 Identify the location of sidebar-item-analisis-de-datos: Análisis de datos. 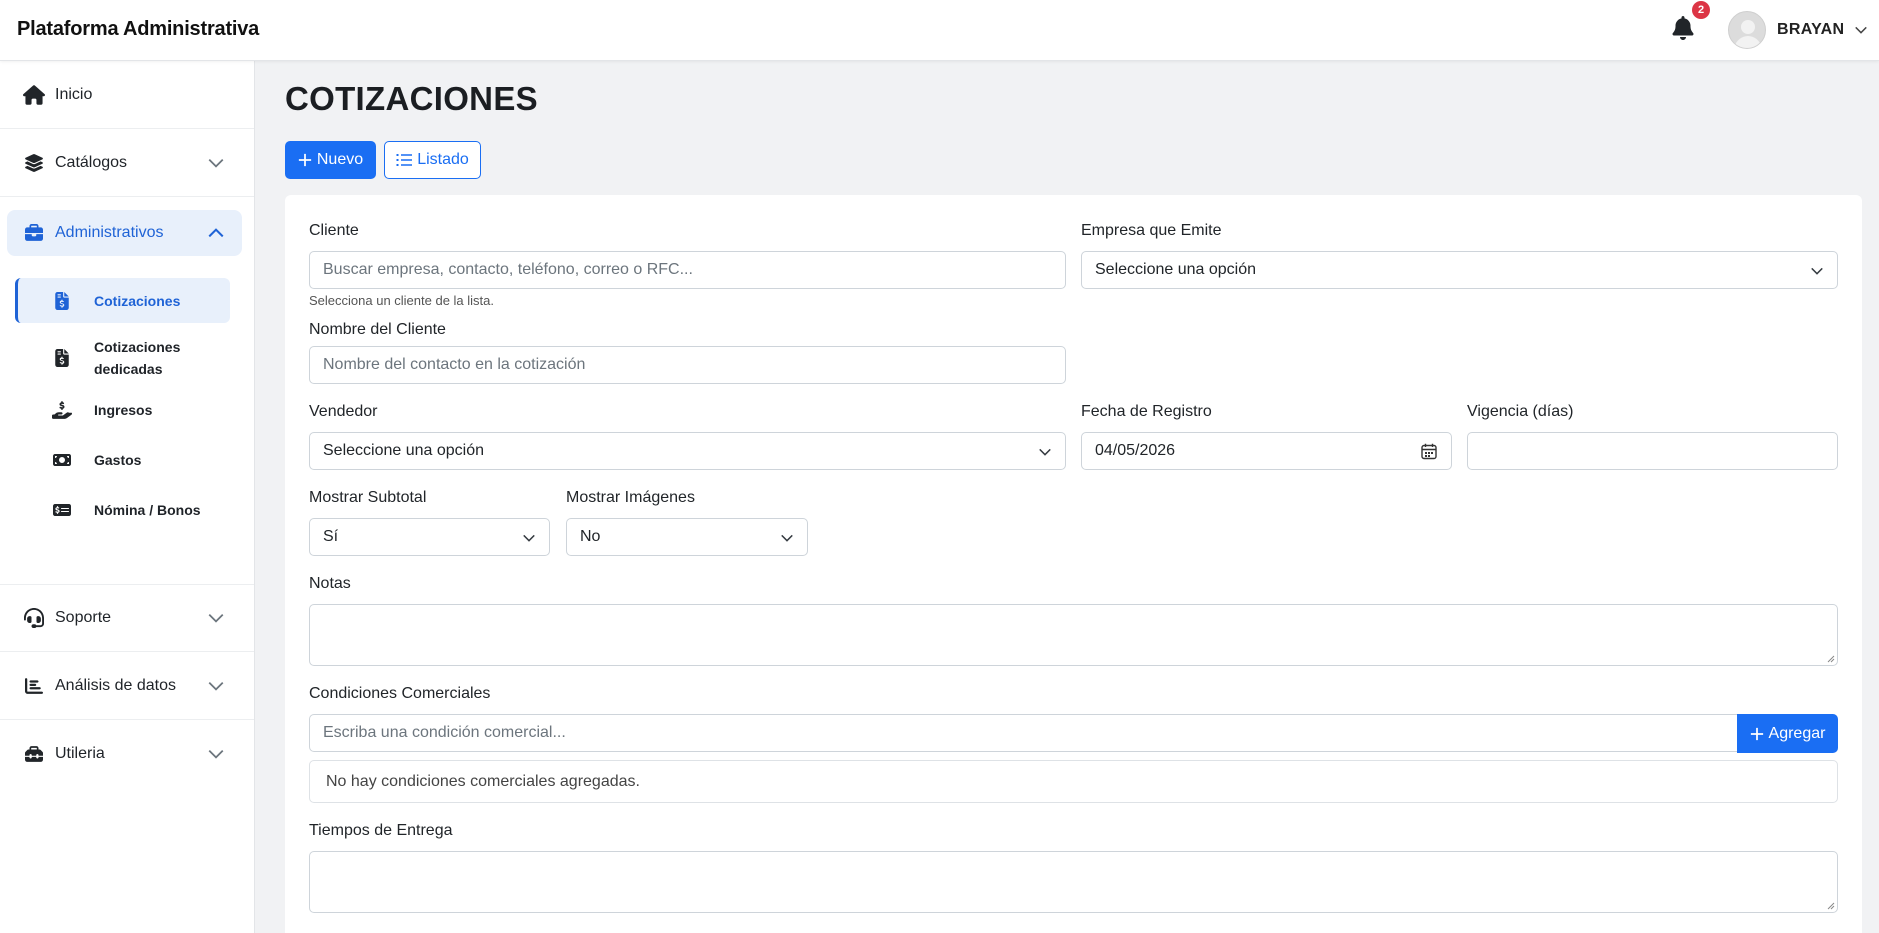
(127, 686).